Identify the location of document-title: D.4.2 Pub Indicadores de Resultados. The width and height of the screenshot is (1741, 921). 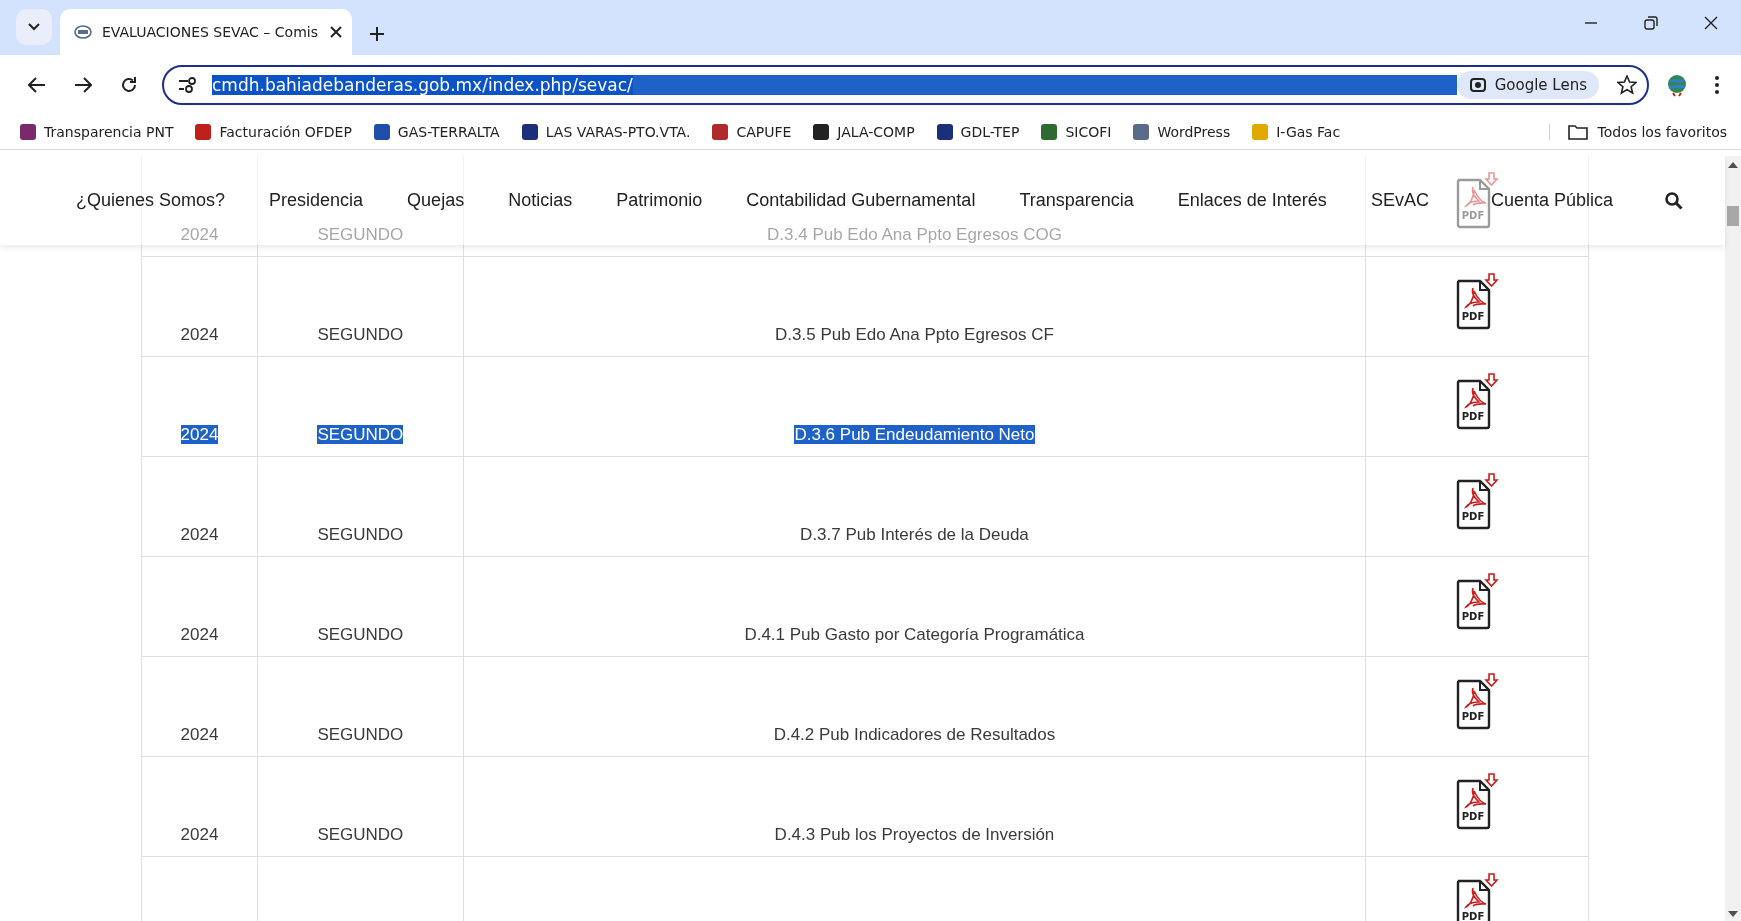
(914, 734).